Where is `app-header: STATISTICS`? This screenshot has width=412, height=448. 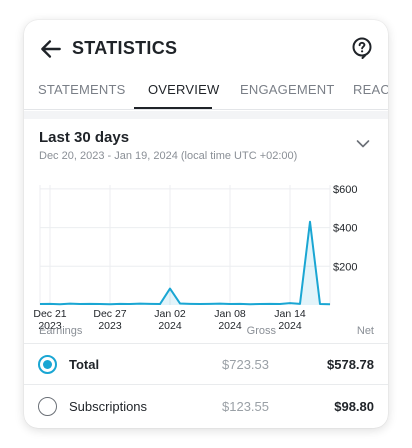
app-header: STATISTICS is located at coordinates (206, 49).